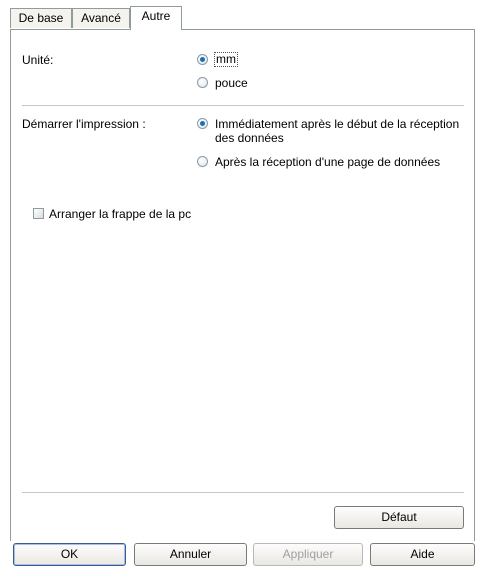 This screenshot has width=477, height=568. I want to click on tab-de-base: De base, so click(41, 18).